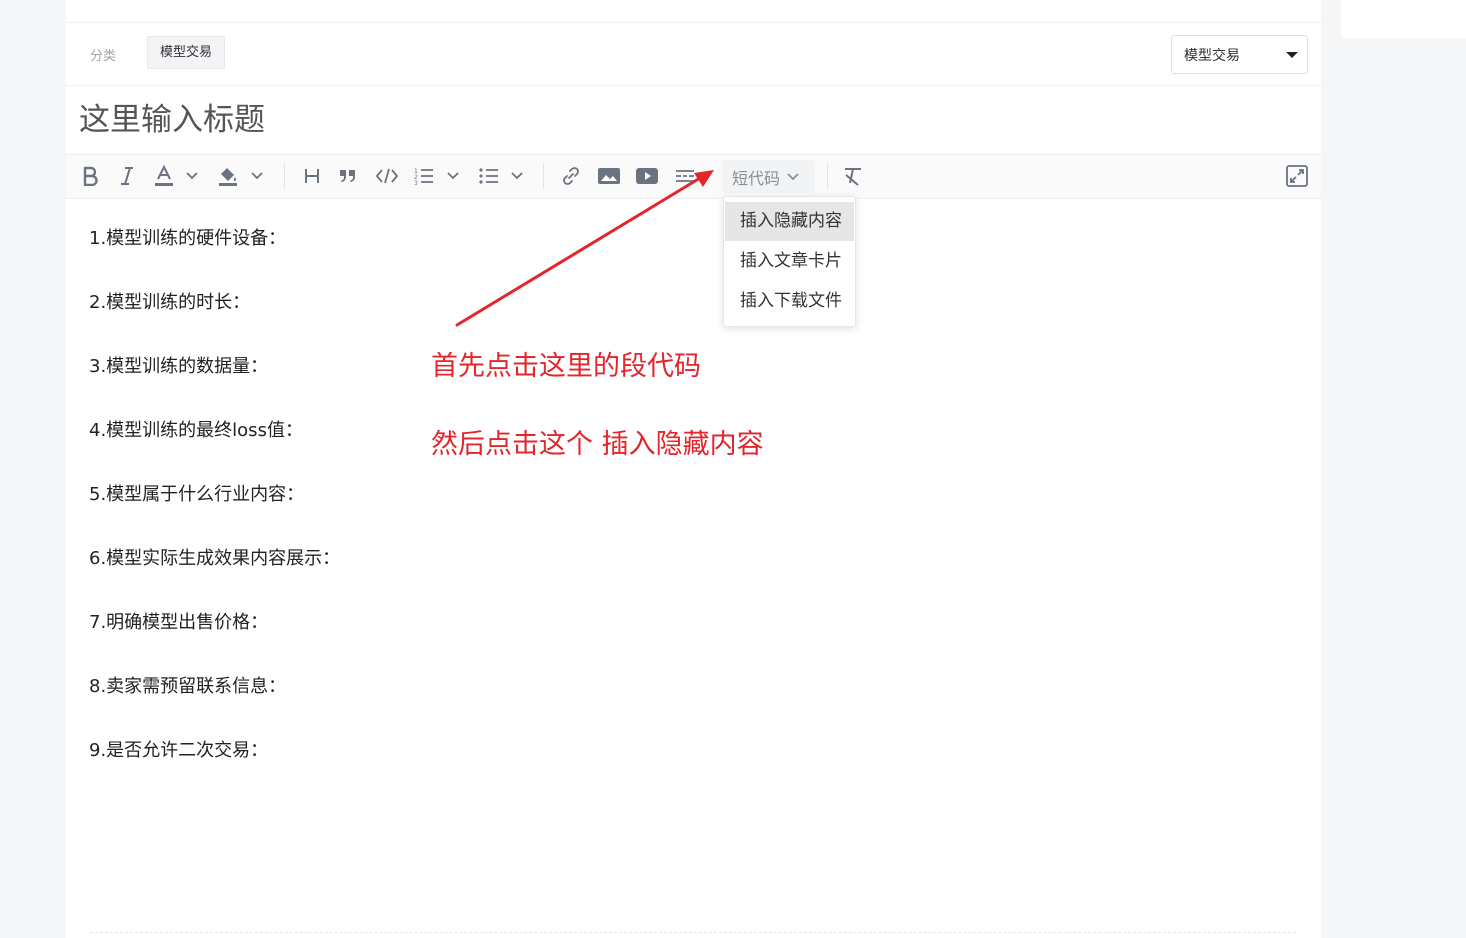 Image resolution: width=1466 pixels, height=938 pixels. I want to click on quote-button, so click(348, 176).